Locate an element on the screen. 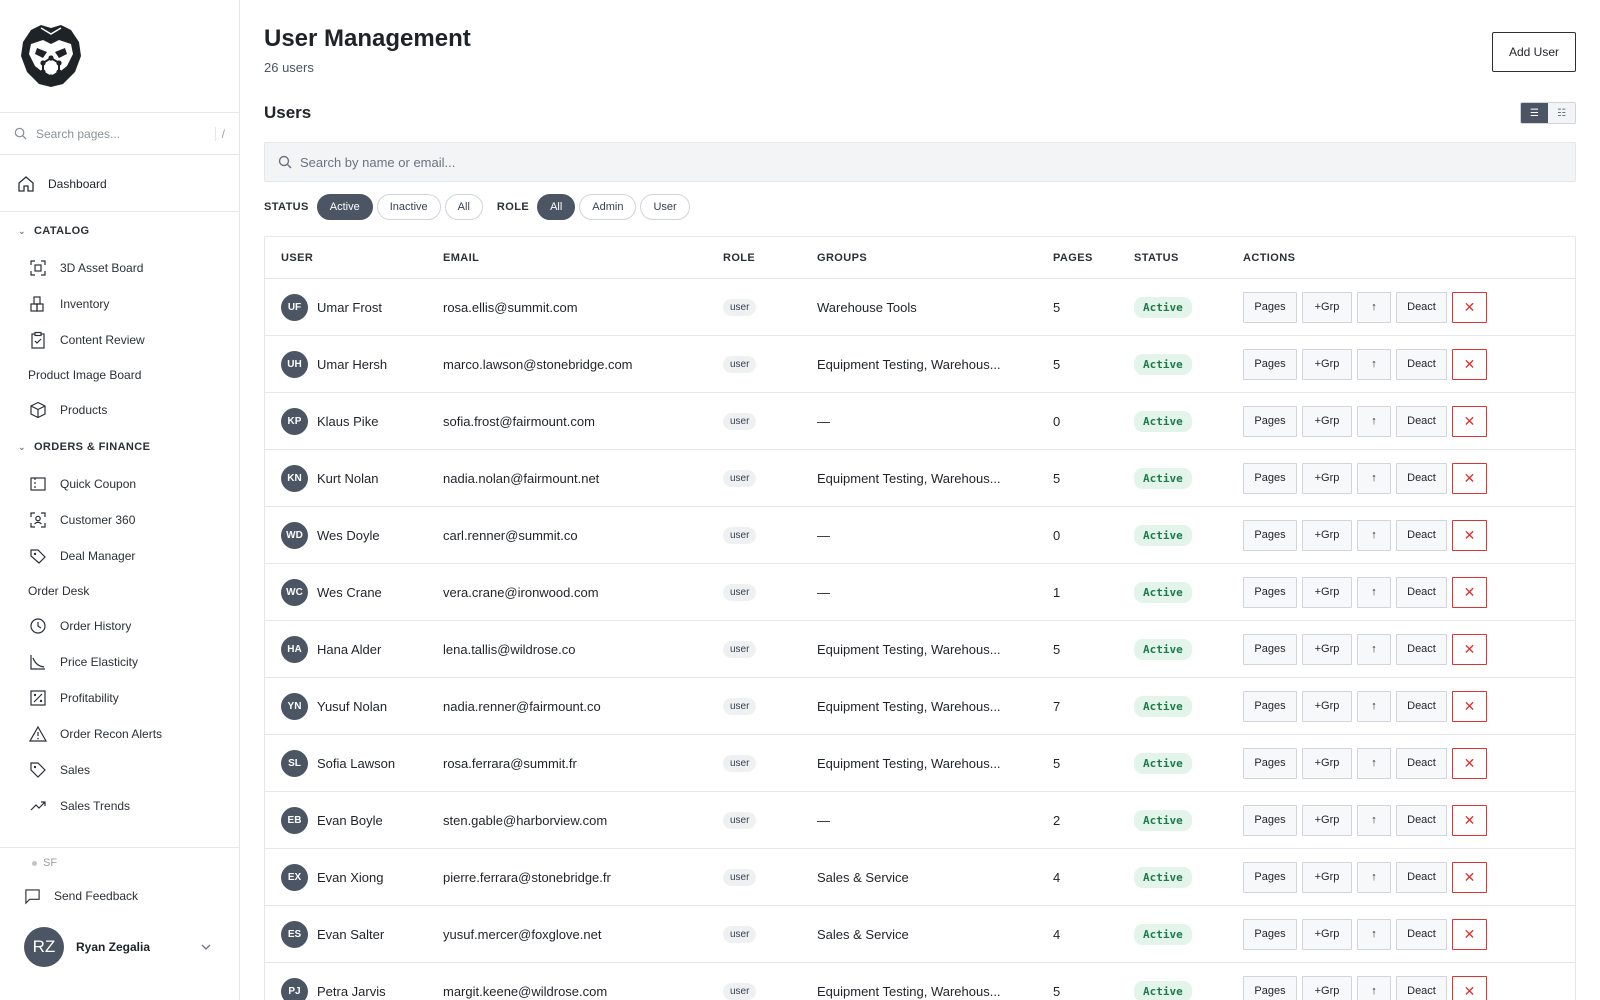  sidebar-item-dashboard: Dashboard is located at coordinates (120, 184).